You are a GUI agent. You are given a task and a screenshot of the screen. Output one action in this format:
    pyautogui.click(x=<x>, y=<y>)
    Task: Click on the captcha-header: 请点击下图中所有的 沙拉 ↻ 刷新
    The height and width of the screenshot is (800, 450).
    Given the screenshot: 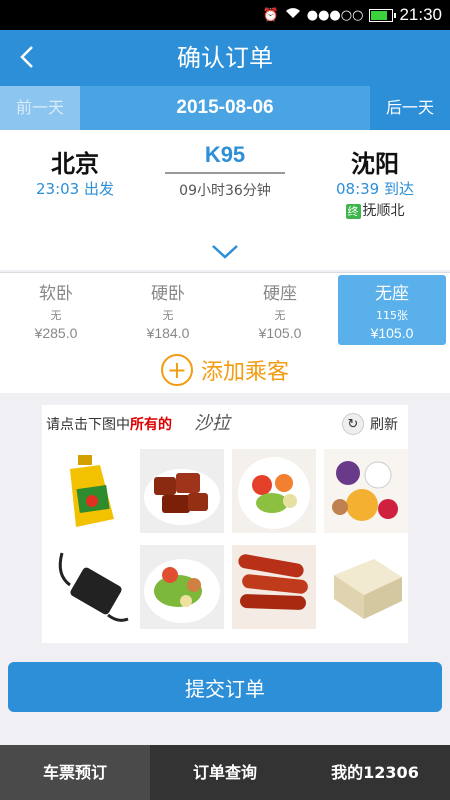 What is the action you would take?
    pyautogui.click(x=225, y=423)
    